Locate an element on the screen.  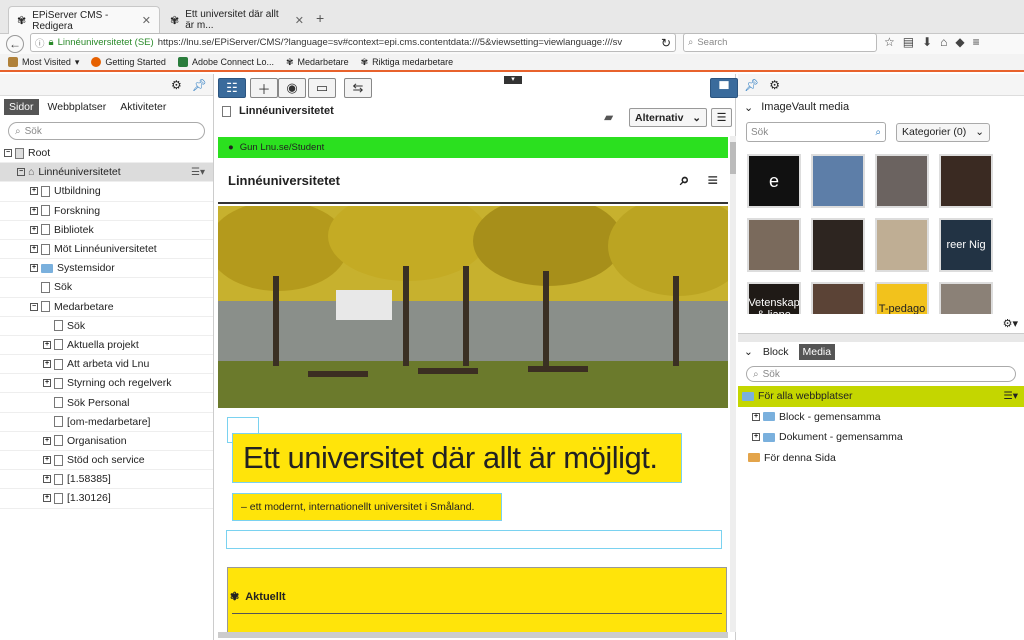
pocket-icon: ◆ is located at coordinates (959, 42).